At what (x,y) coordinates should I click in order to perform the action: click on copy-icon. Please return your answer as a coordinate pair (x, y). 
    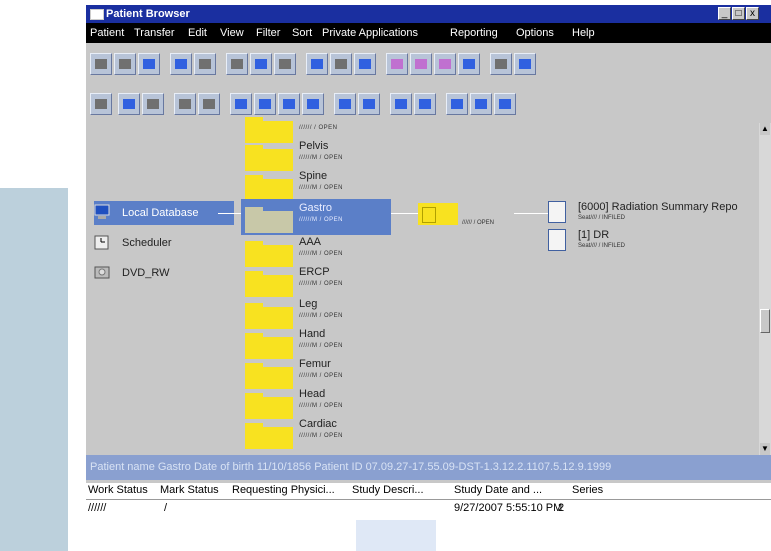
    Looking at the image, I should click on (317, 64).